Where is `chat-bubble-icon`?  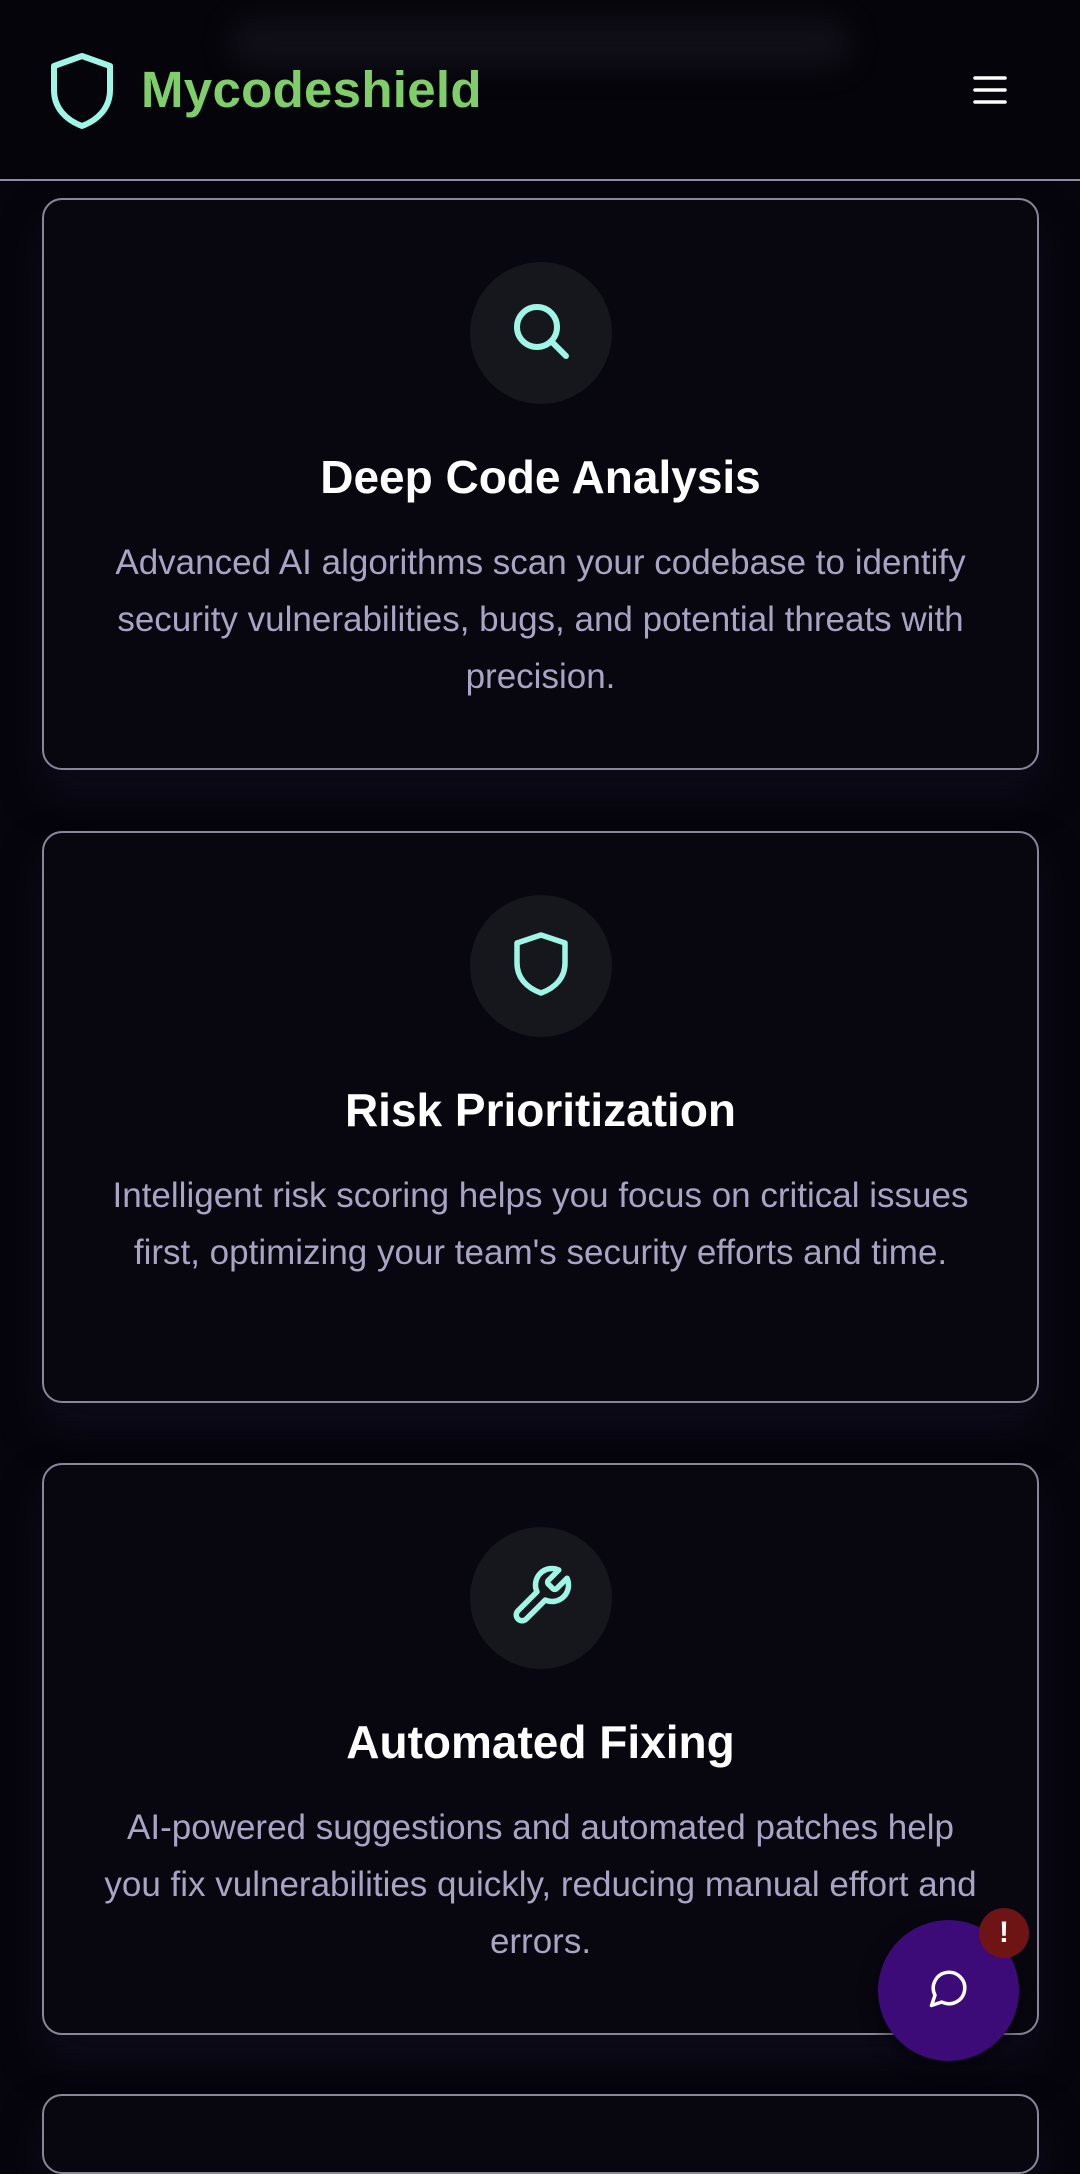 chat-bubble-icon is located at coordinates (949, 1990).